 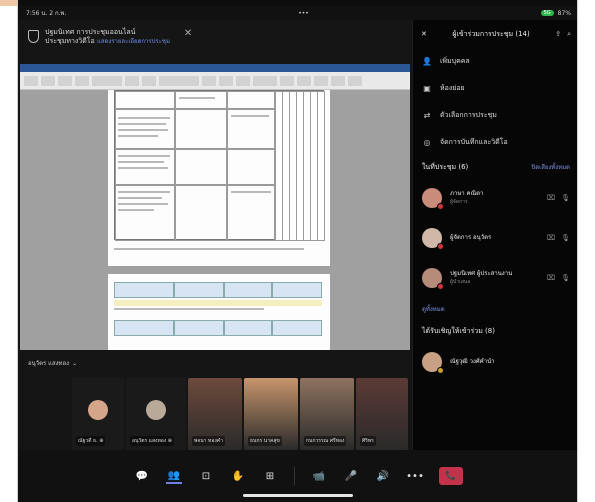 What do you see at coordinates (206, 476) in the screenshot?
I see `share-screen-icon: ⊡` at bounding box center [206, 476].